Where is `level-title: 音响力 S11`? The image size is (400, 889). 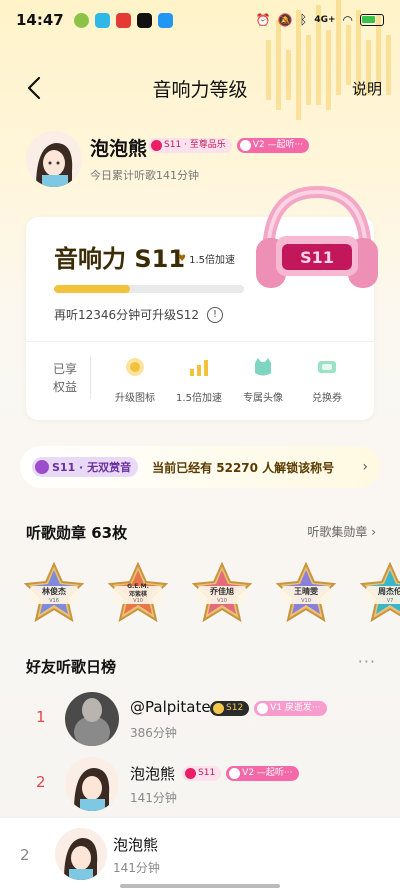
level-title: 音响力 S11 is located at coordinates (120, 259).